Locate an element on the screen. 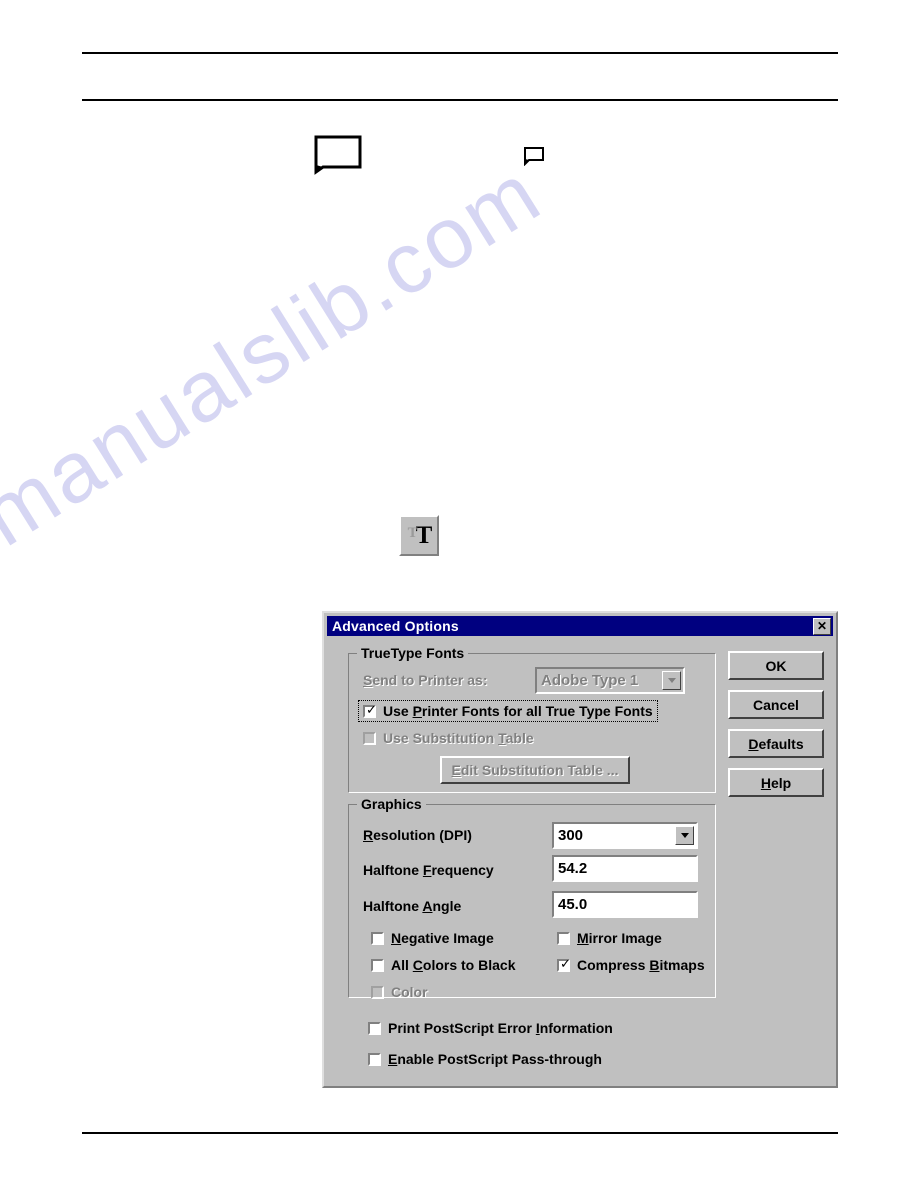 Image resolution: width=918 pixels, height=1188 pixels. compress-bitmaps-label: Compress Bitmaps is located at coordinates (641, 965).